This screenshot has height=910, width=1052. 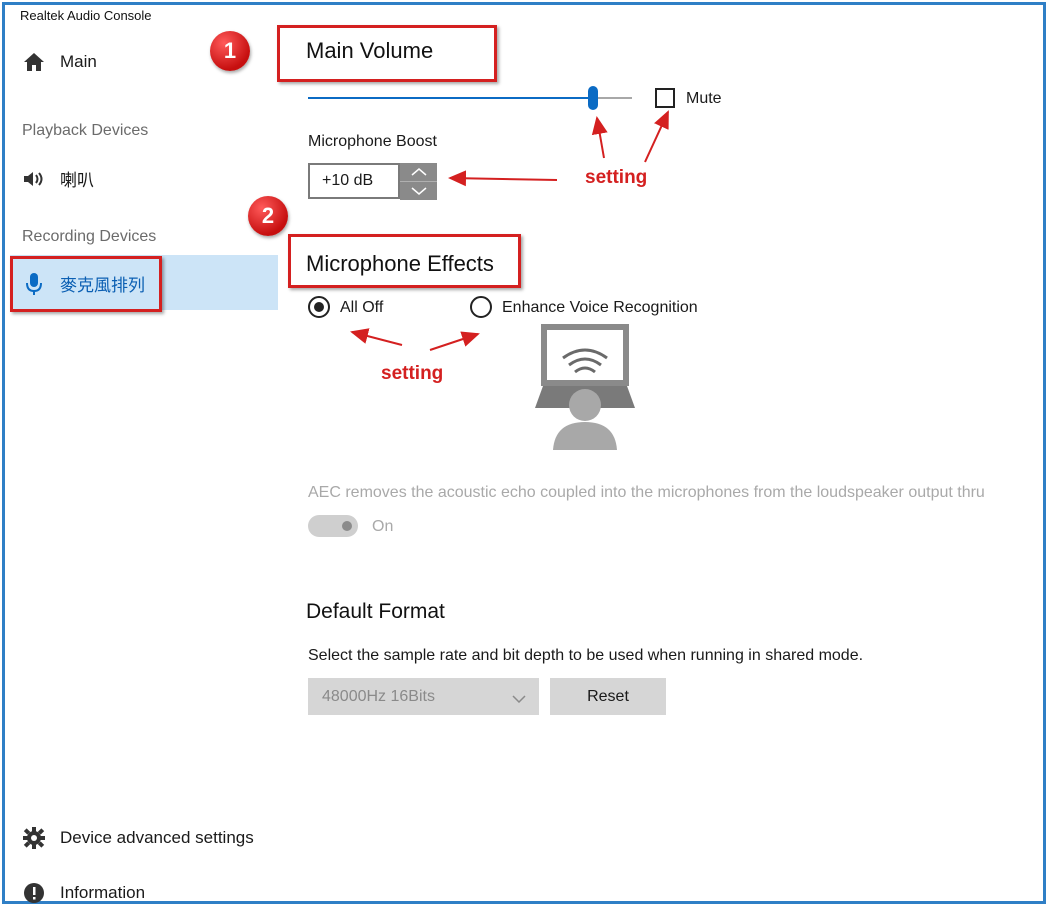 I want to click on laptop-user-illustration, so click(x=586, y=389).